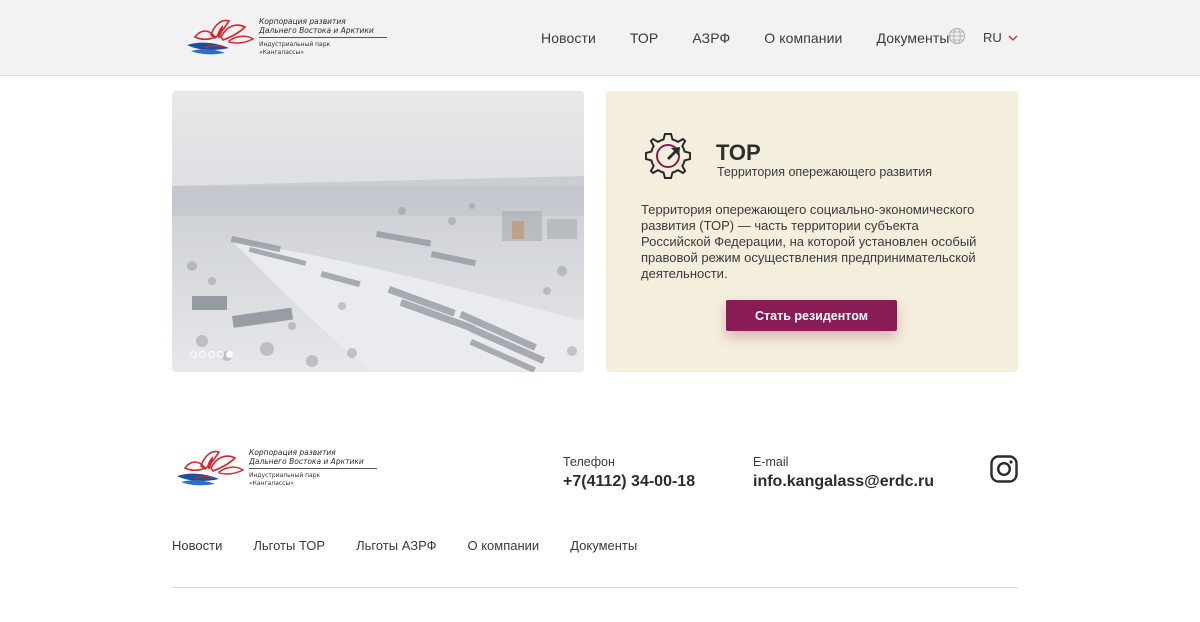 This screenshot has height=622, width=1200. I want to click on gear-cursor-icon, so click(668, 156).